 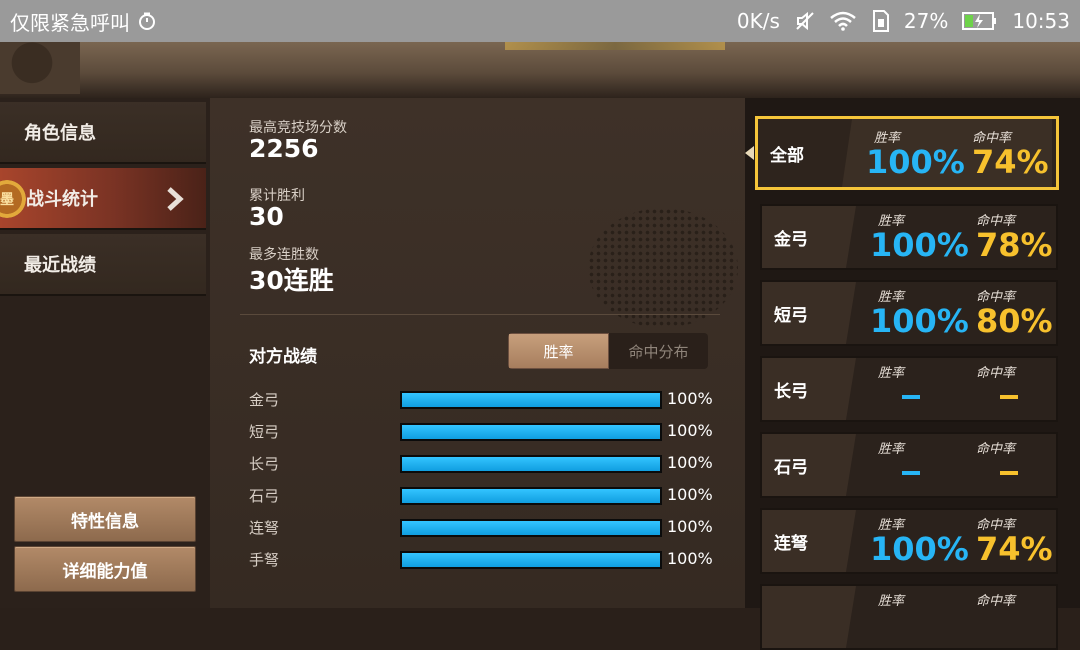 What do you see at coordinates (264, 432) in the screenshot?
I see `opponent-row-name: 短弓` at bounding box center [264, 432].